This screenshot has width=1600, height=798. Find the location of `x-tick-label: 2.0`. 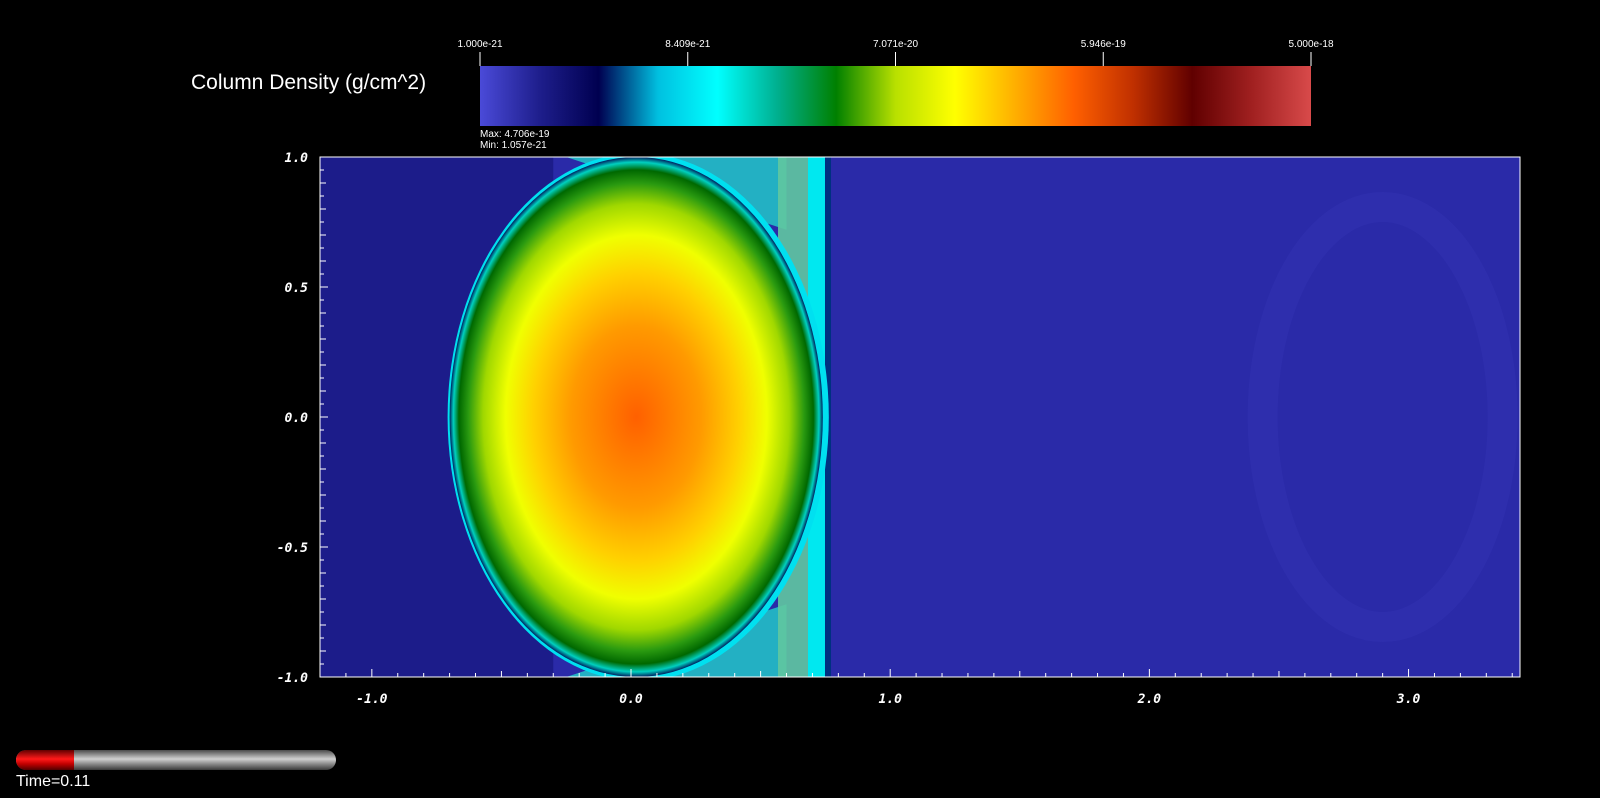

x-tick-label: 2.0 is located at coordinates (1149, 699).